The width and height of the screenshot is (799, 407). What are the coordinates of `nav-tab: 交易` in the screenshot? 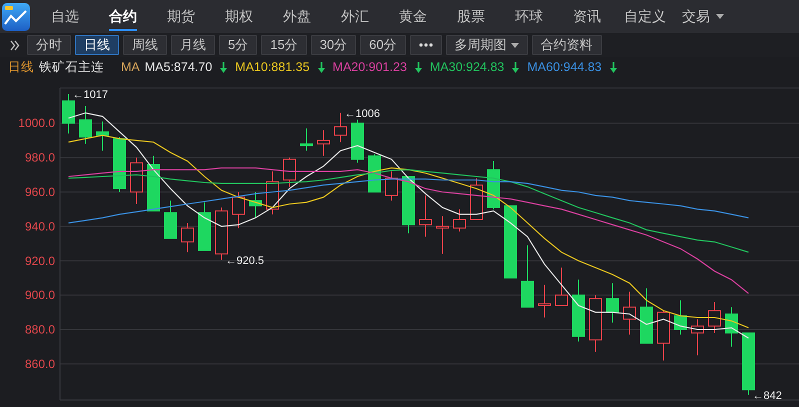 It's located at (703, 16).